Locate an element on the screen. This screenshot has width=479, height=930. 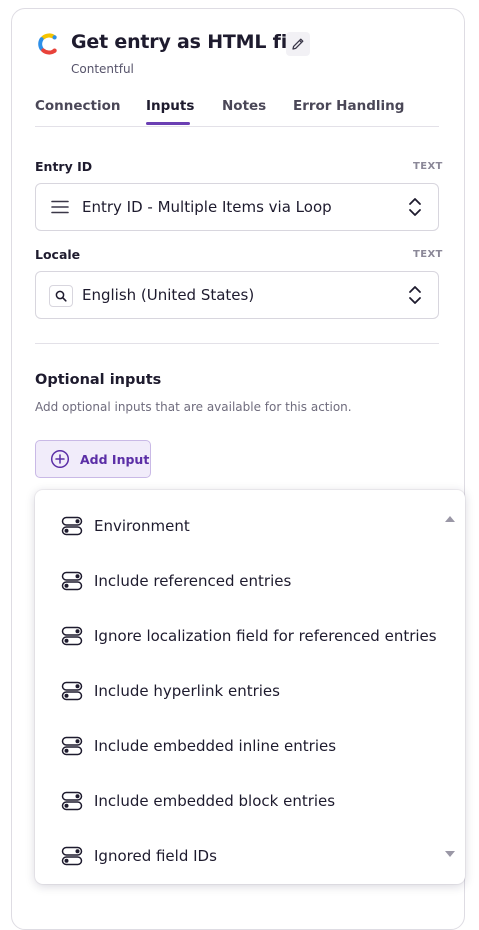
tab-notes: Notes is located at coordinates (244, 106).